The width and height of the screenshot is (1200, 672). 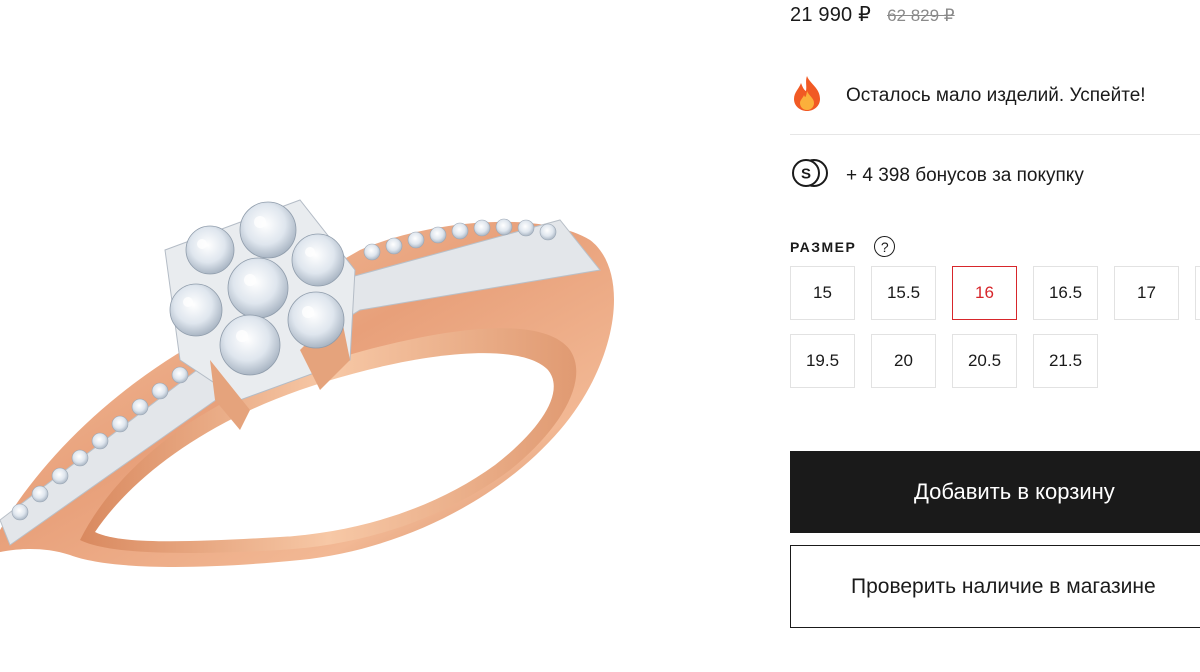 I want to click on low-stock-notice: Осталось мало изделий. Успейте!, so click(x=968, y=95).